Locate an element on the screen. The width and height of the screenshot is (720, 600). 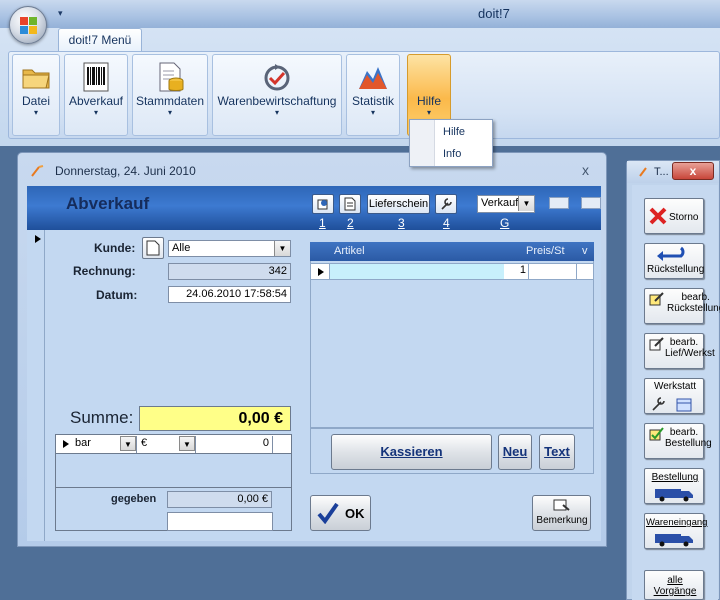
title-bar is located at coordinates (360, 14).